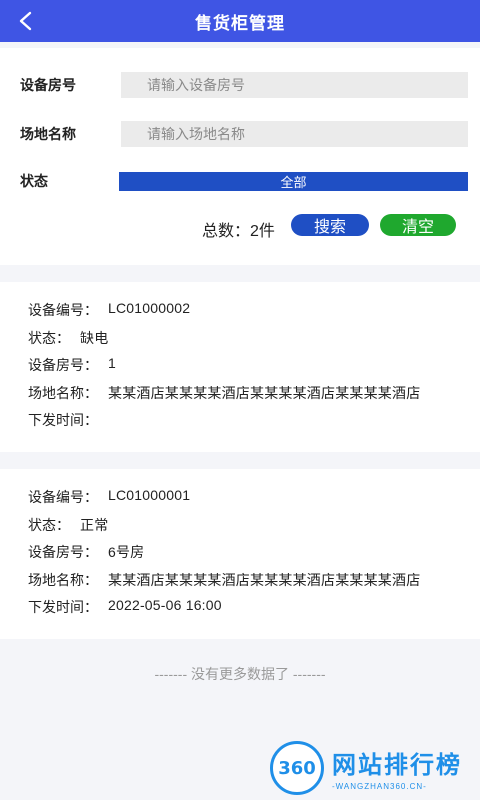 This screenshot has width=480, height=800. I want to click on page-title: 售货柜管理, so click(240, 23).